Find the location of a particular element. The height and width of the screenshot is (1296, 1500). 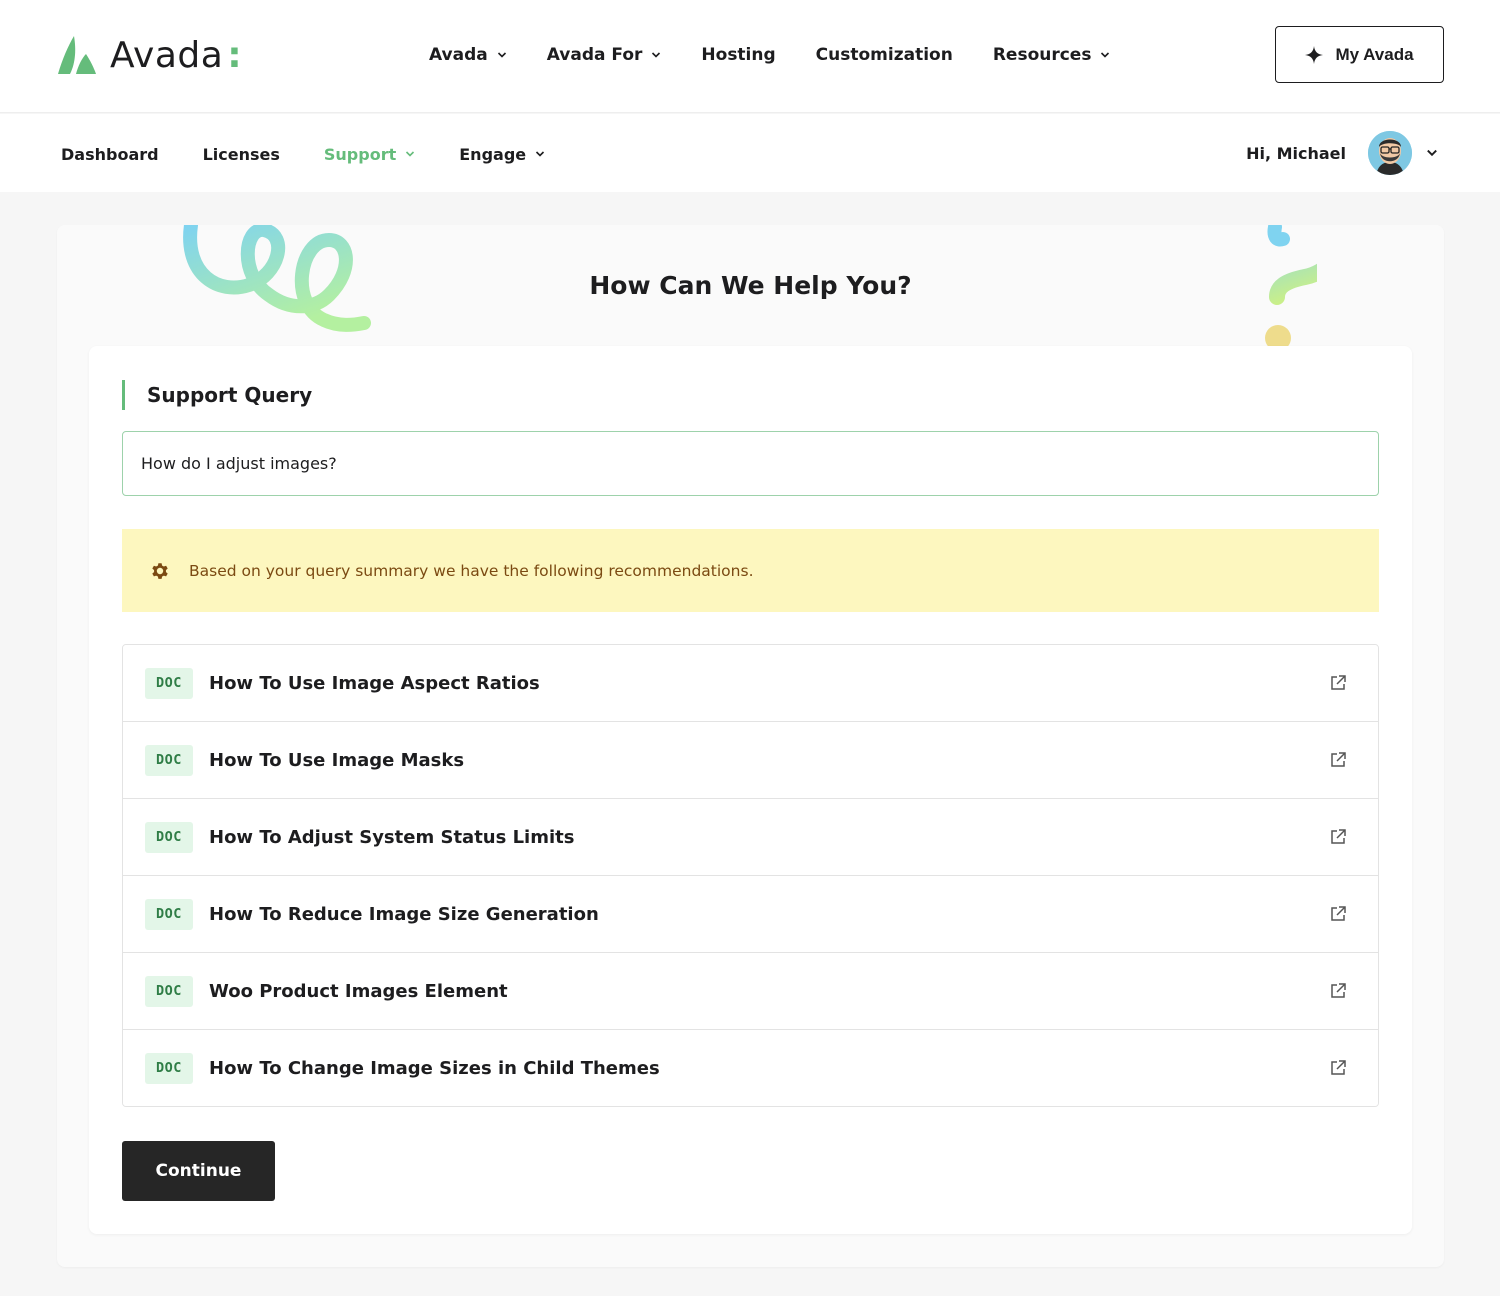

nav-label: Resources is located at coordinates (1042, 55).